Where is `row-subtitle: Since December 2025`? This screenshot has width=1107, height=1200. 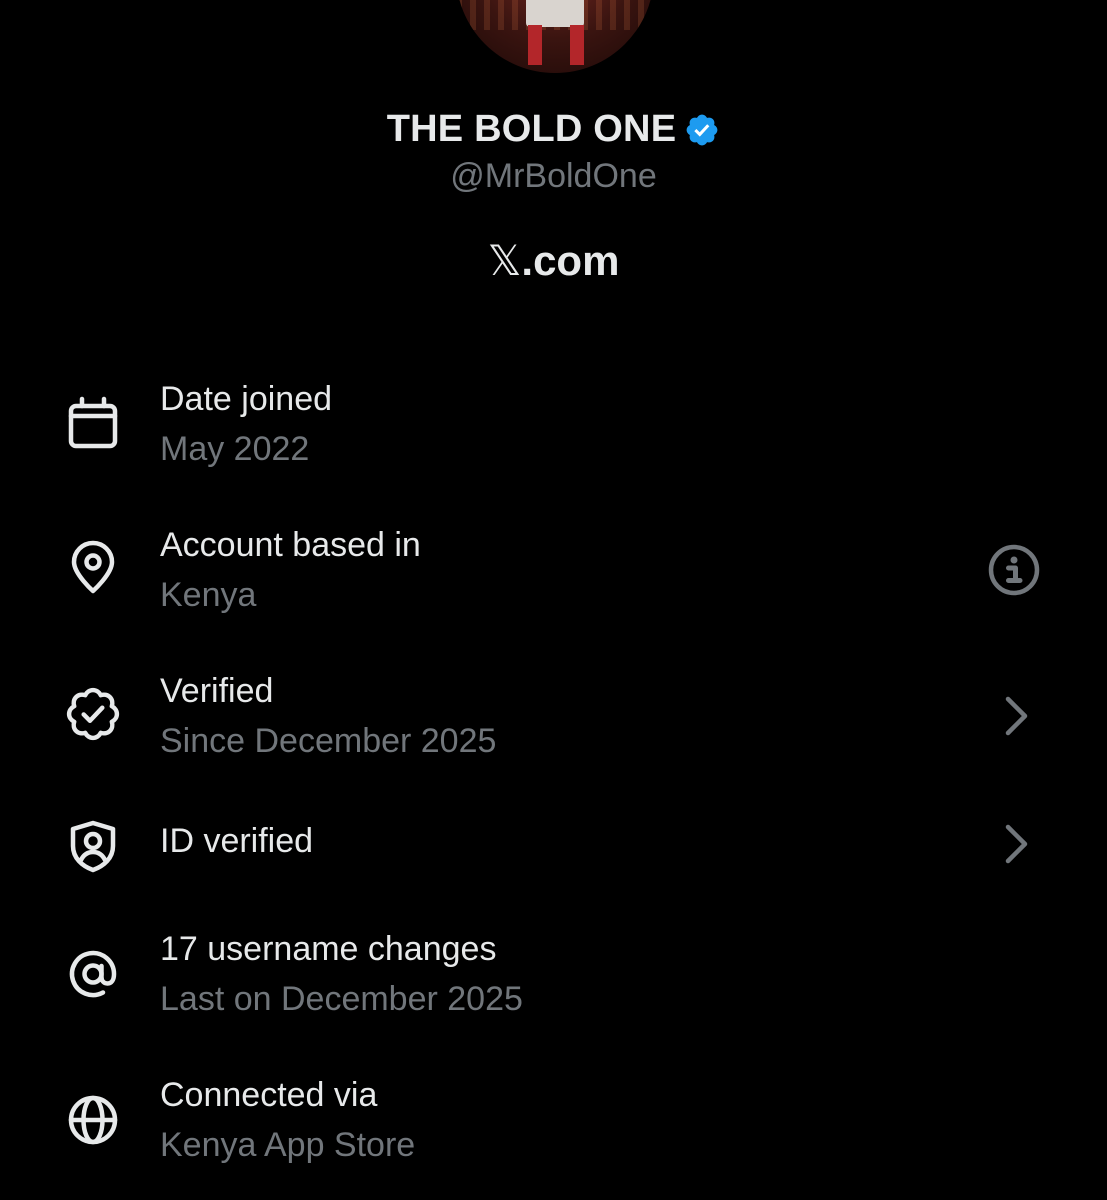 row-subtitle: Since December 2025 is located at coordinates (328, 741).